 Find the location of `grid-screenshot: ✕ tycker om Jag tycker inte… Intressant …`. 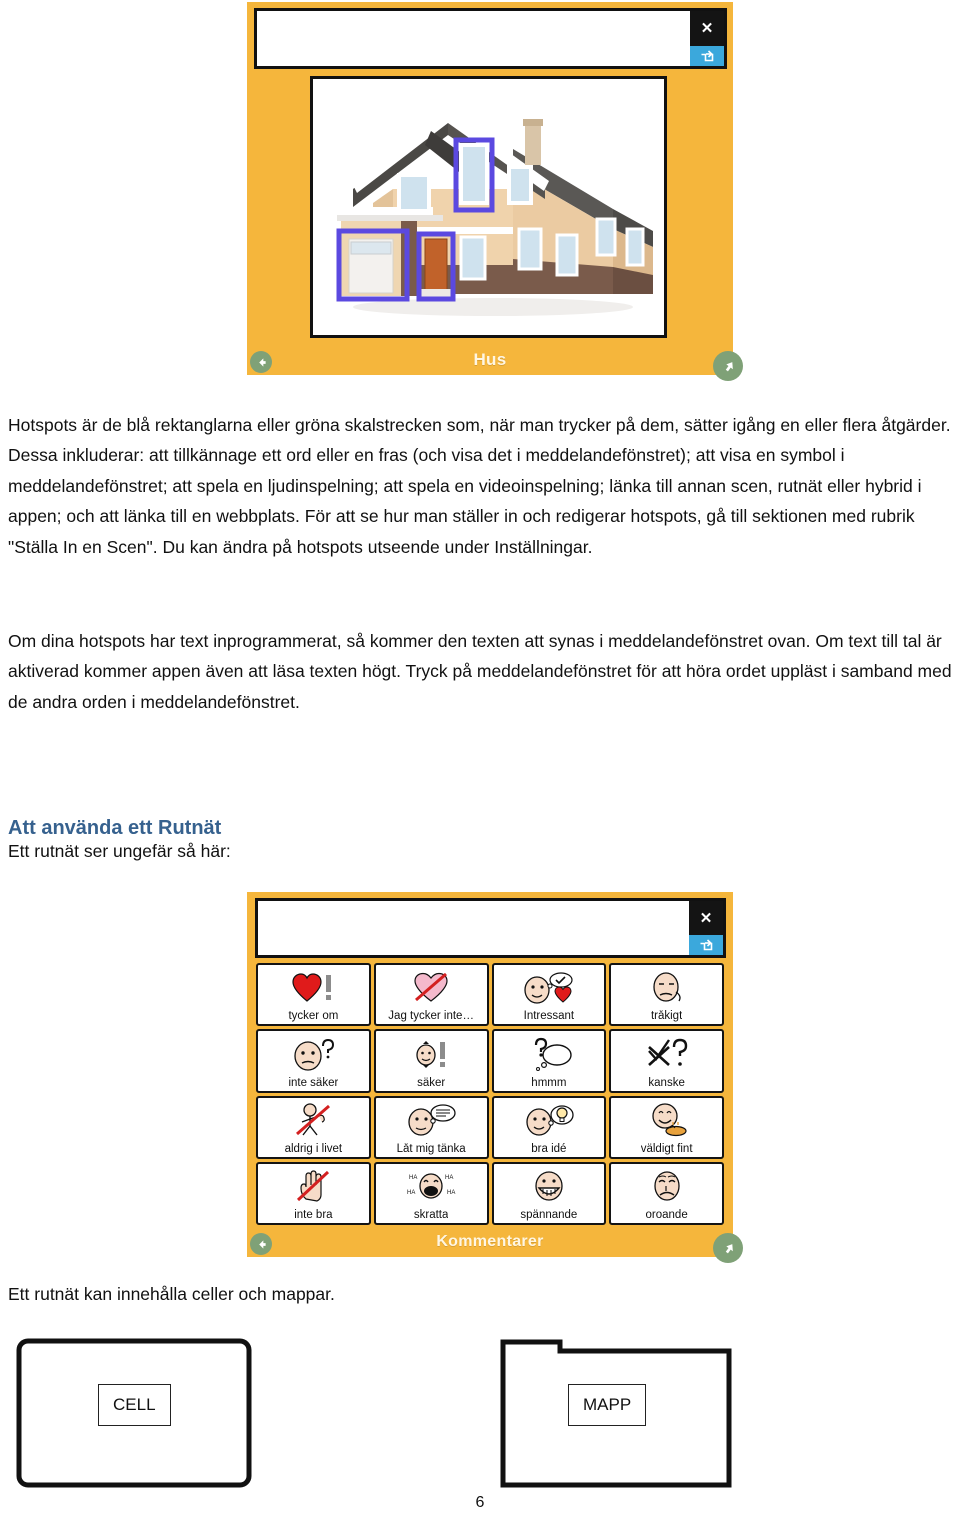

grid-screenshot: ✕ tycker om Jag tycker inte… Intressant … is located at coordinates (495, 1077).